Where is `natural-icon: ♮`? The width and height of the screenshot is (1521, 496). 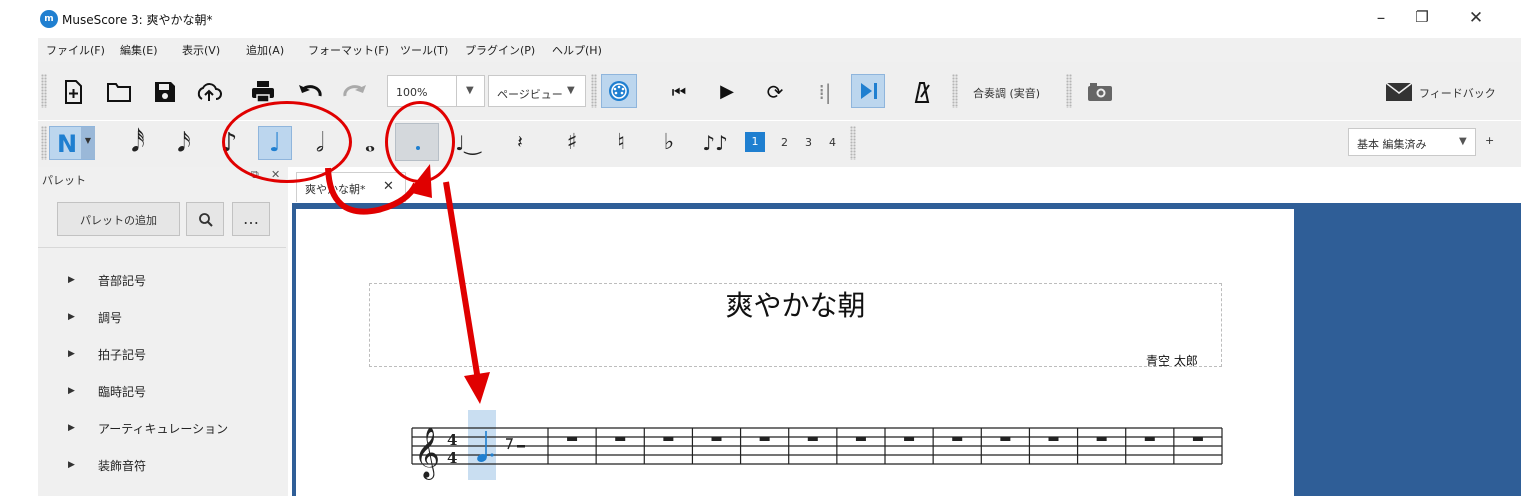
natural-icon: ♮ is located at coordinates (621, 143).